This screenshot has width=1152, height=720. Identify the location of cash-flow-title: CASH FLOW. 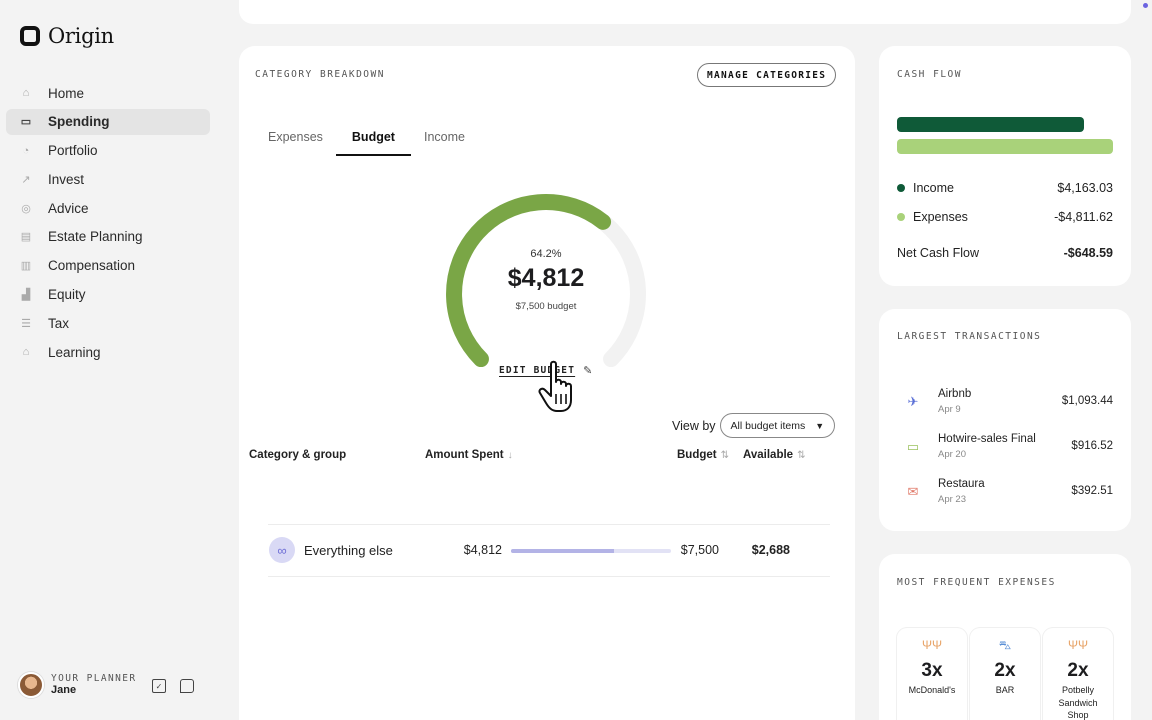
(929, 74).